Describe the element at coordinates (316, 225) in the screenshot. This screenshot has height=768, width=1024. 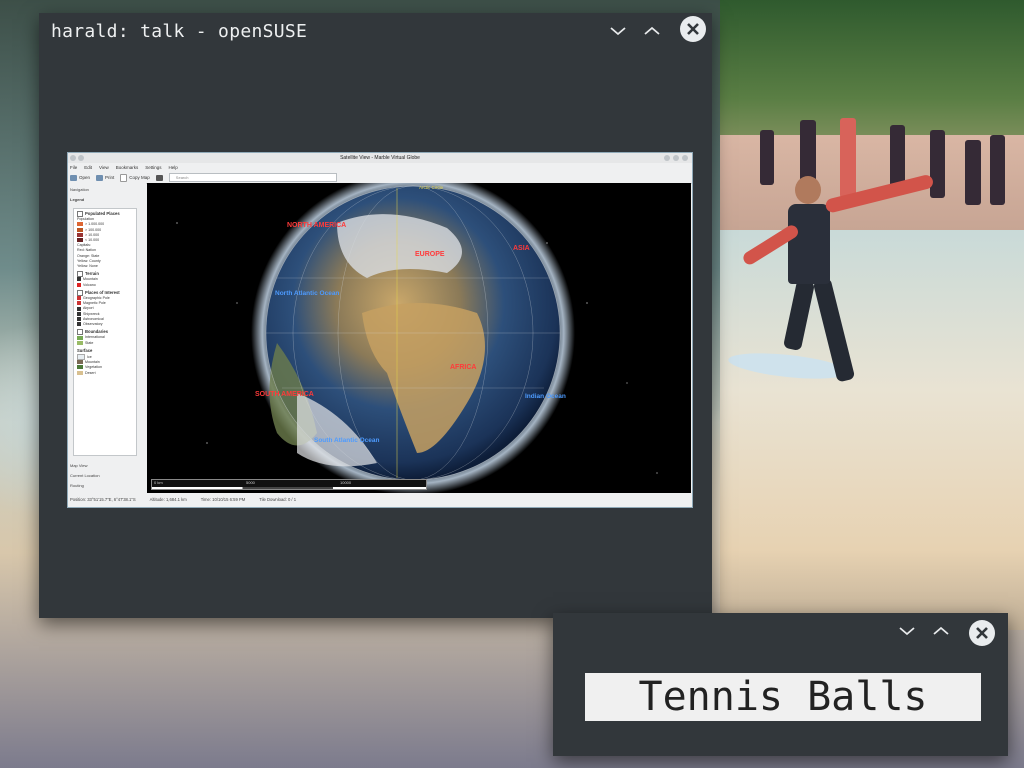
I see `label-north-america: NORTH AMERICA` at that location.